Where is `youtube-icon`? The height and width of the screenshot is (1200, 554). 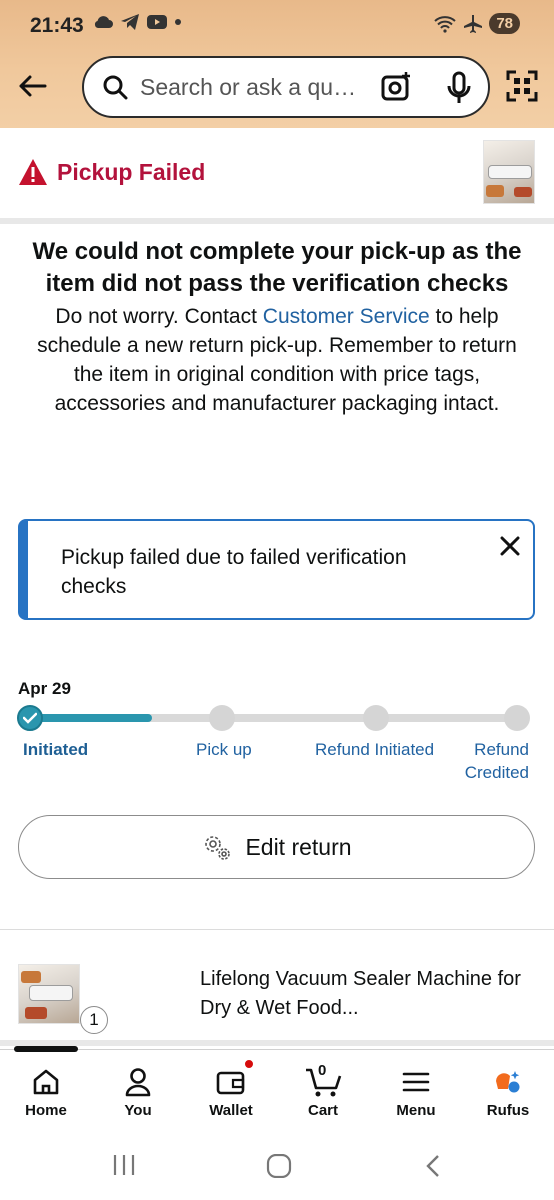
youtube-icon is located at coordinates (157, 22).